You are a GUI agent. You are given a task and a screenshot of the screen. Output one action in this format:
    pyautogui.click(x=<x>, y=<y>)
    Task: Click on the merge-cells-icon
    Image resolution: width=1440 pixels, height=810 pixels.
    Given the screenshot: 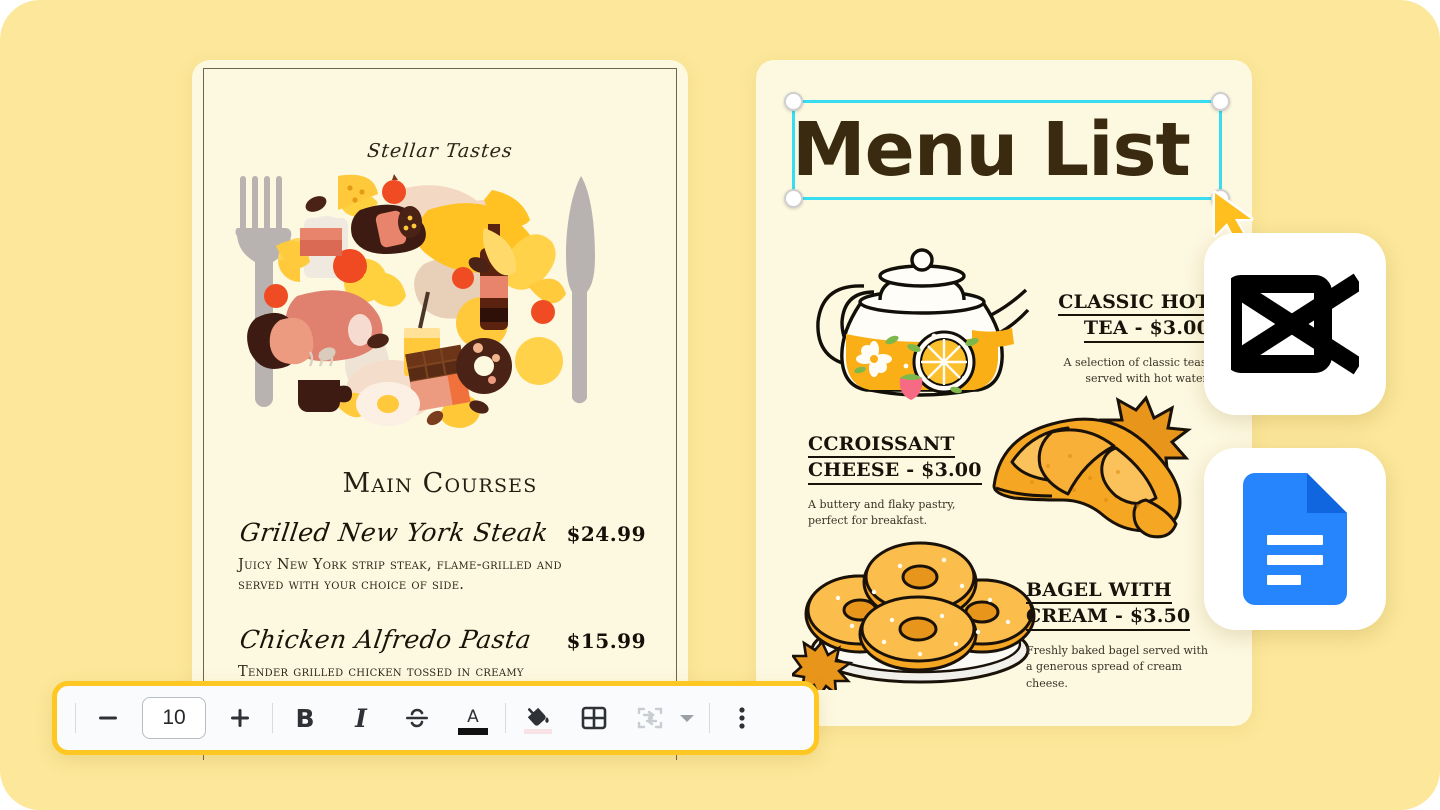 What is the action you would take?
    pyautogui.click(x=650, y=718)
    